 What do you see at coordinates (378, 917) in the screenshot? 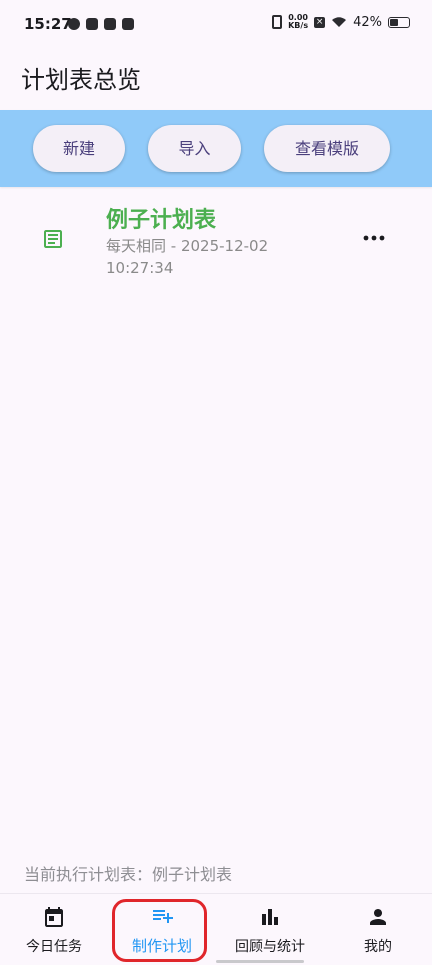
I see `person-icon` at bounding box center [378, 917].